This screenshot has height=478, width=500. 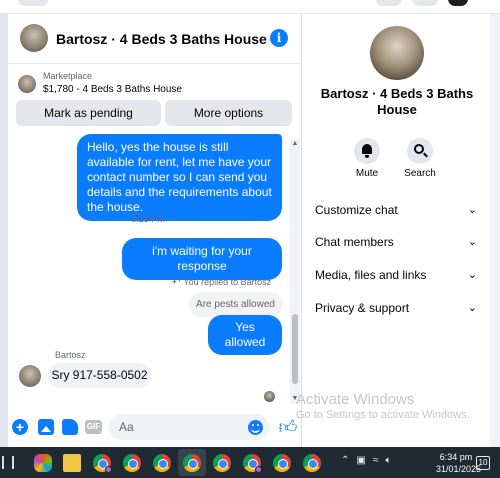 What do you see at coordinates (420, 173) in the screenshot?
I see `search-label: Search` at bounding box center [420, 173].